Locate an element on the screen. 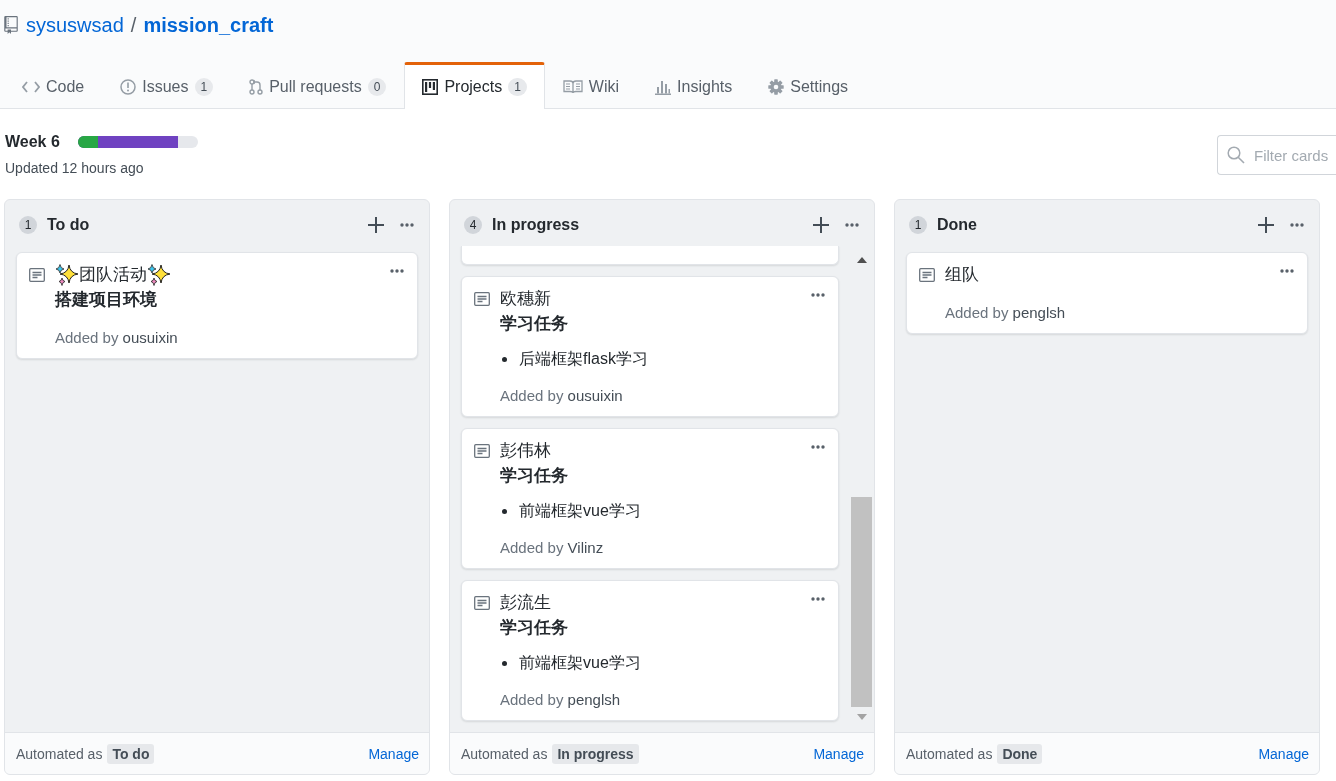 The width and height of the screenshot is (1336, 781). count-badge: 4 is located at coordinates (473, 225).